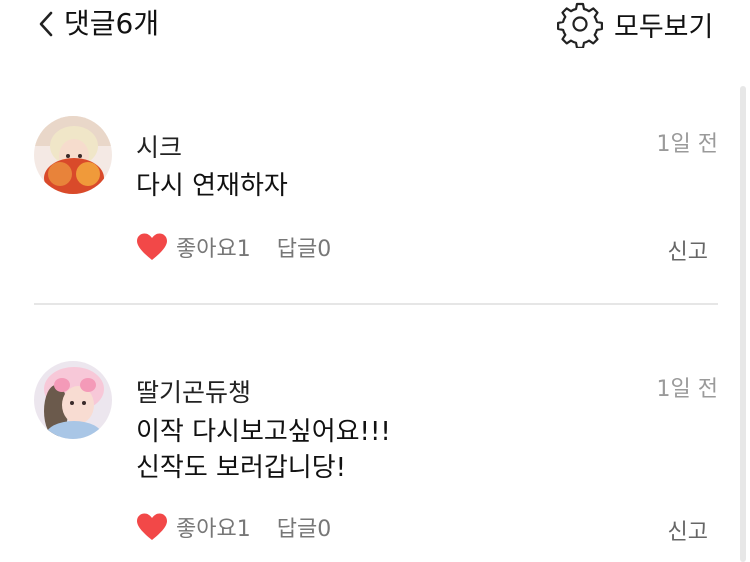 The image size is (750, 562). I want to click on chevron-left-icon, so click(46, 24).